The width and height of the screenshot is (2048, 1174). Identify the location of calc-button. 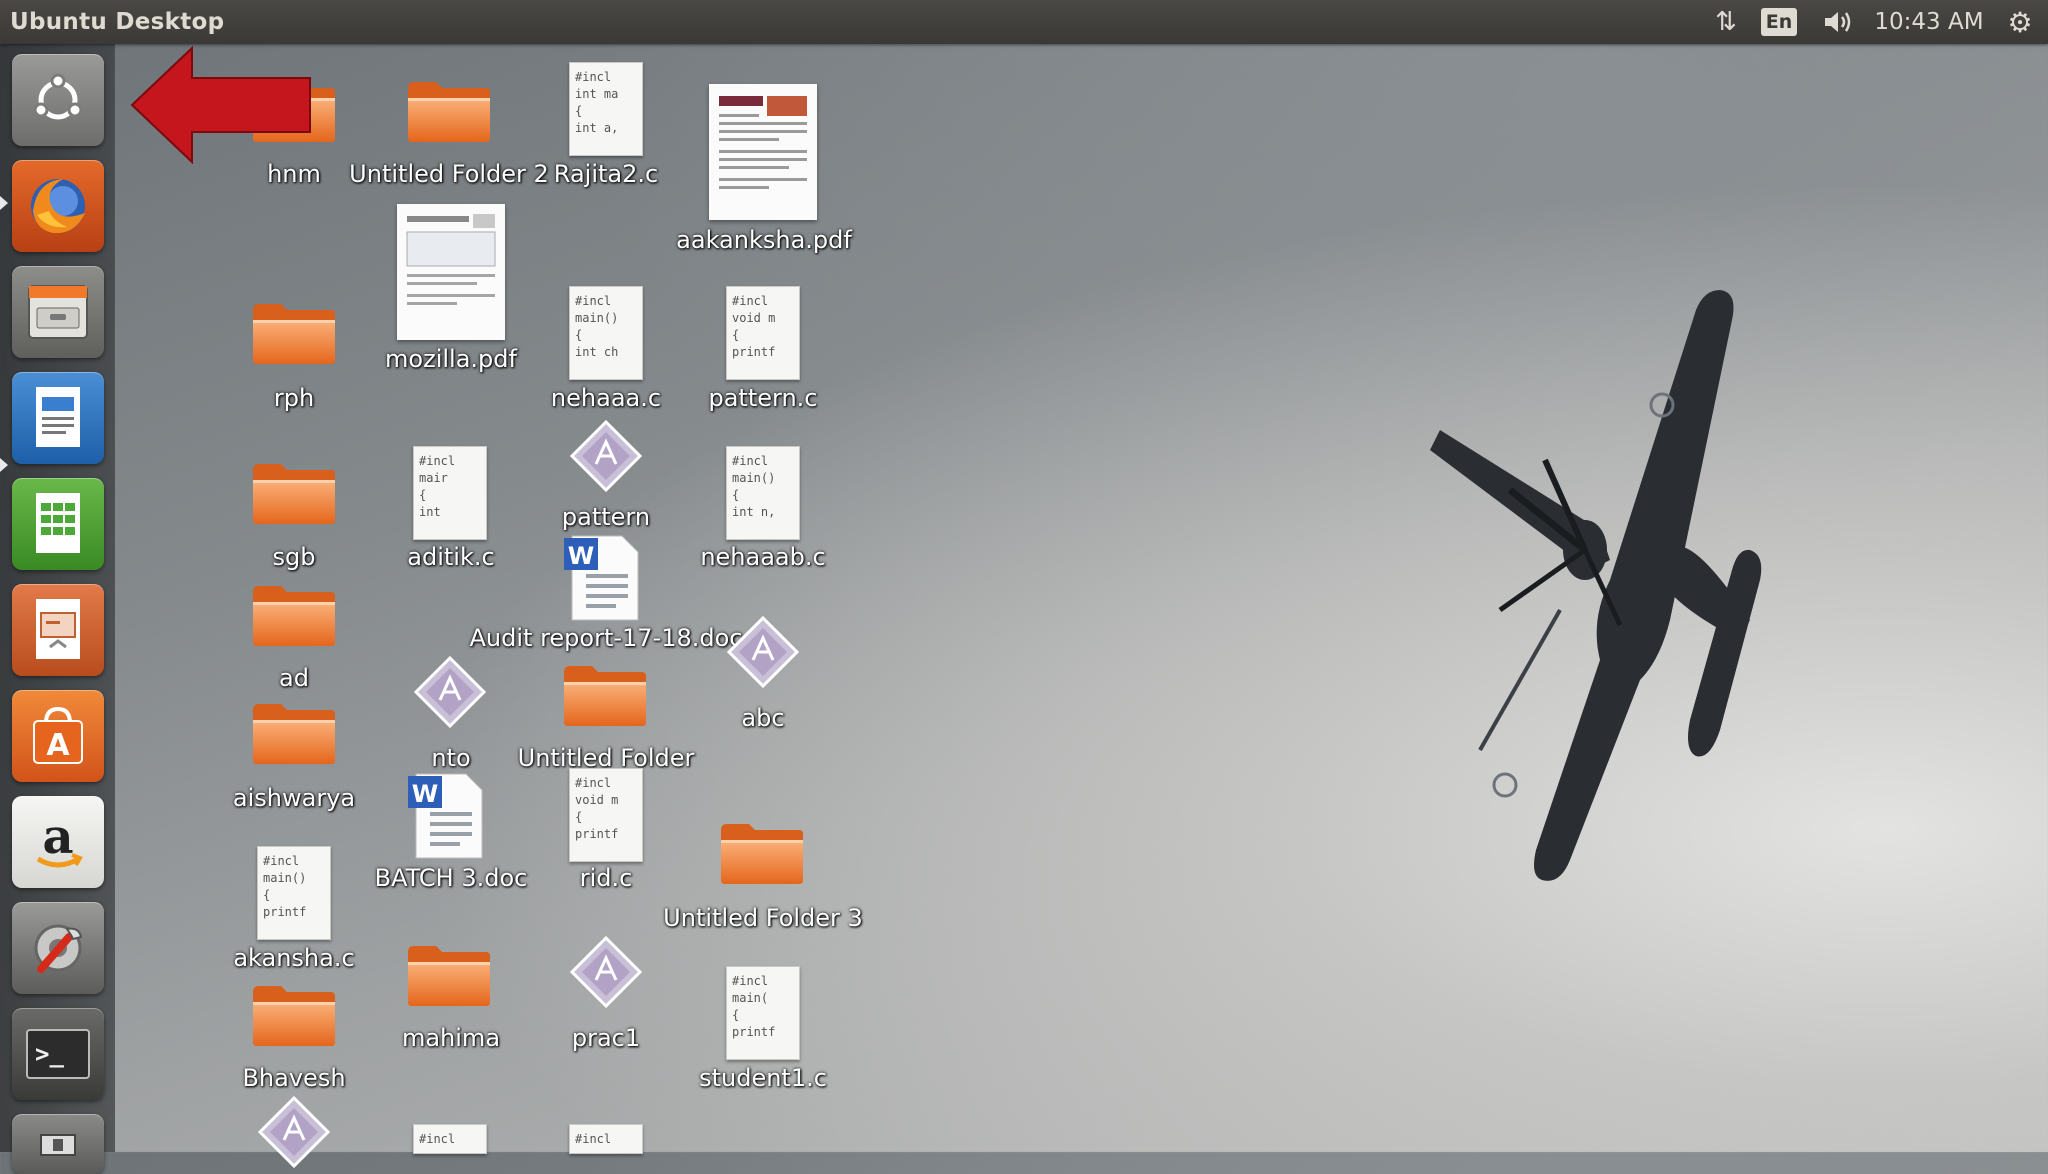
(58, 524).